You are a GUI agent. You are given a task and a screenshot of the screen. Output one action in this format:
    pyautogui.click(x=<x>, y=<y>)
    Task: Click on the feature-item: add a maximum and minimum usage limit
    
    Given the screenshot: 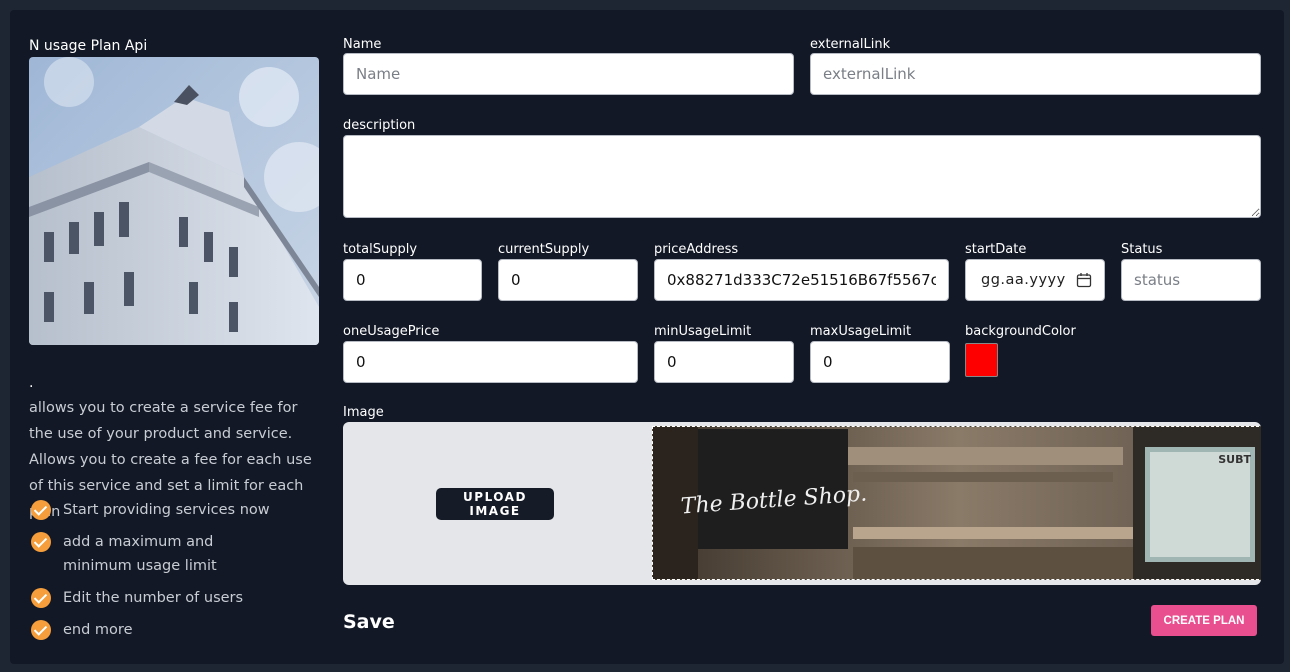 What is the action you would take?
    pyautogui.click(x=156, y=554)
    